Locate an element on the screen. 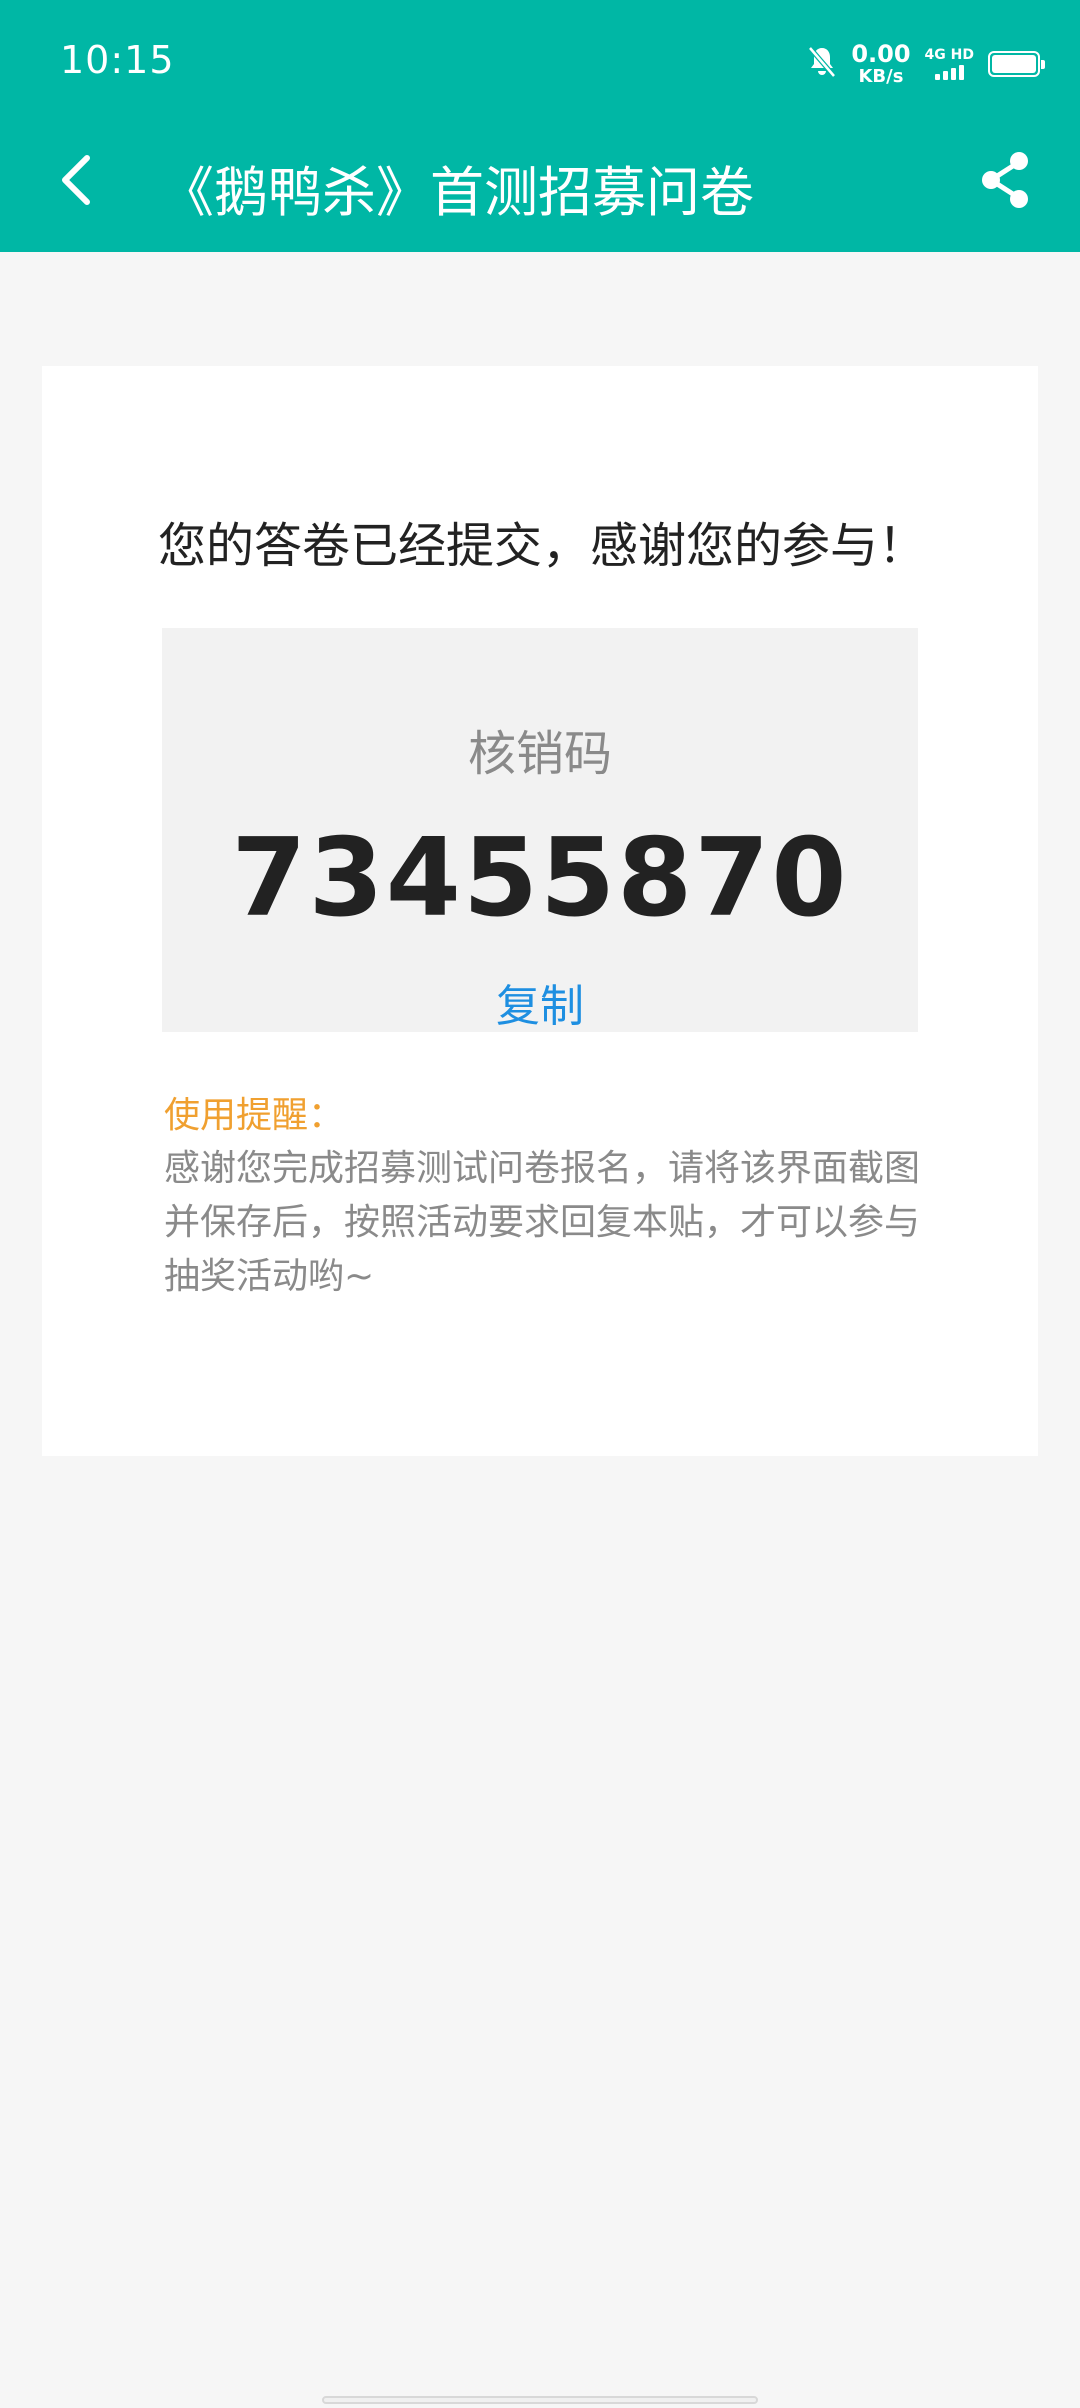 Image resolution: width=1080 pixels, height=2408 pixels. tip-title: 使用提醒： is located at coordinates (254, 1115).